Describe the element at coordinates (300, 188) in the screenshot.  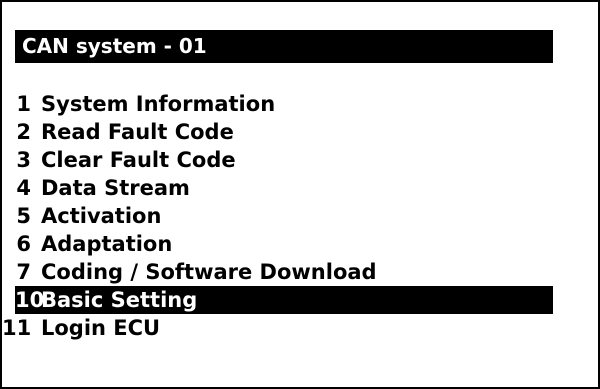
I see `menu-item-data-stream: 4 Data Stream` at that location.